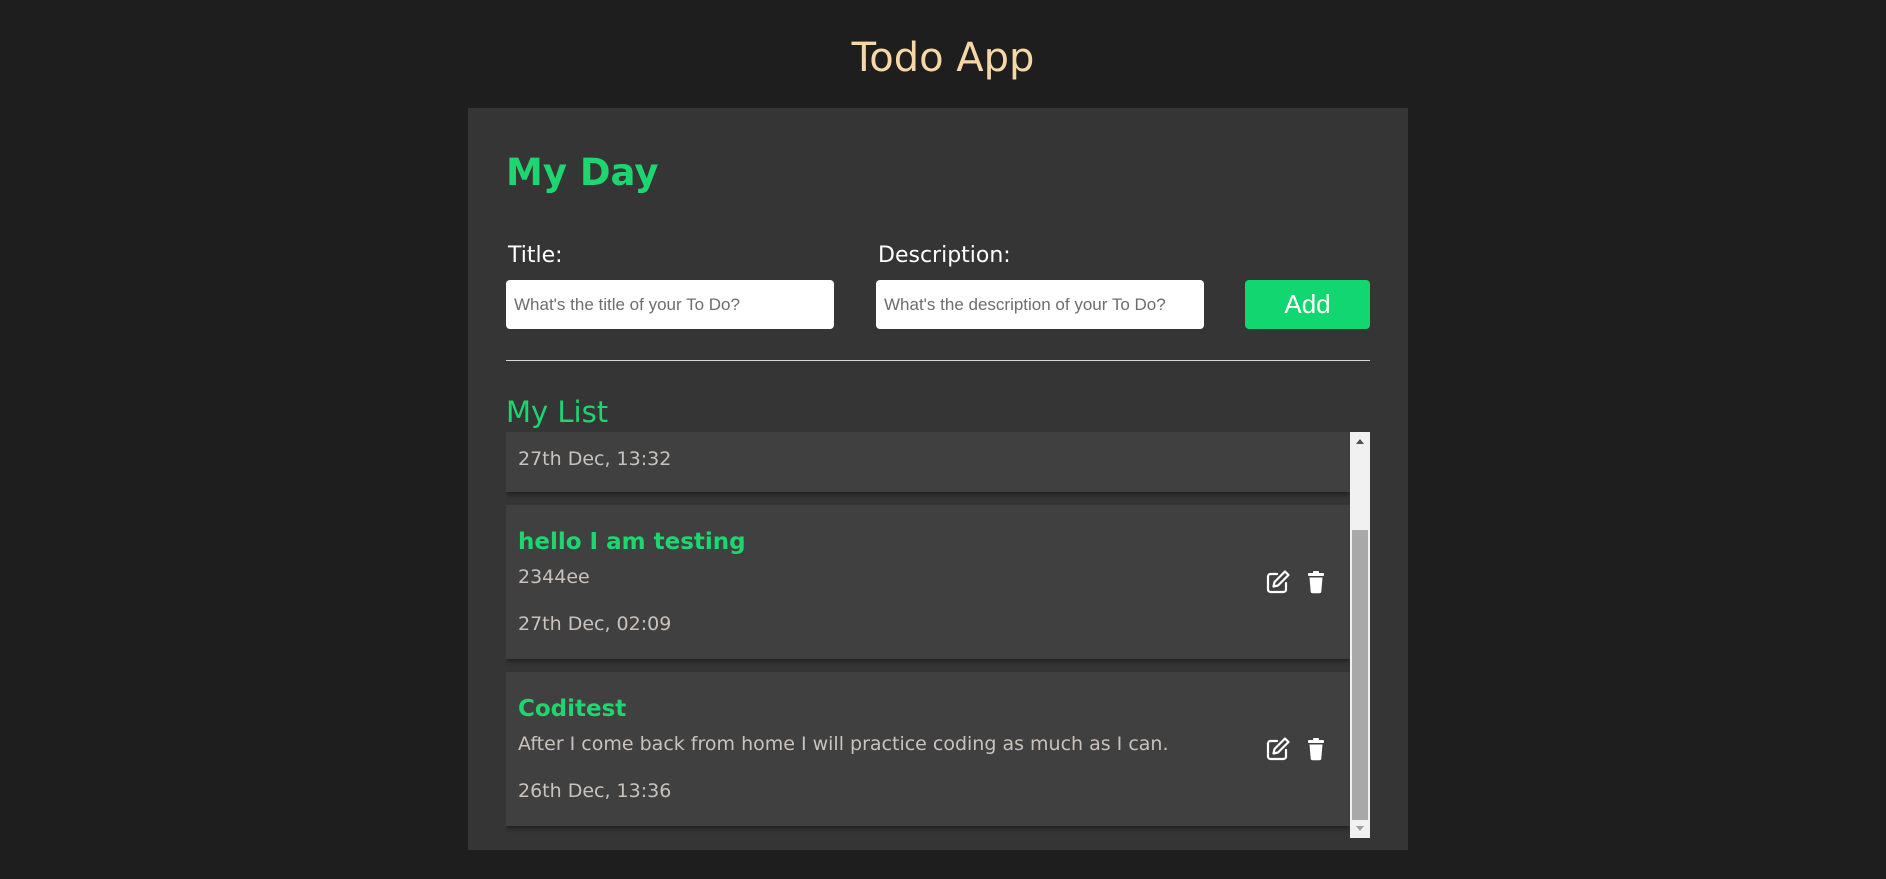 The width and height of the screenshot is (1886, 879). What do you see at coordinates (572, 709) in the screenshot?
I see `todo-title: Coditest` at bounding box center [572, 709].